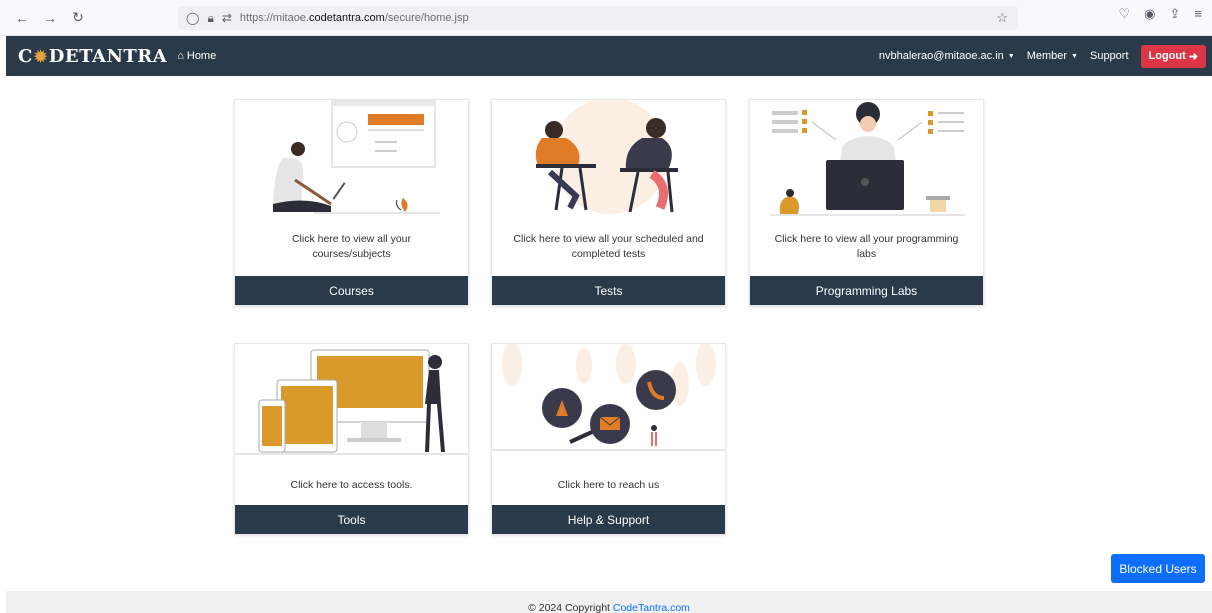  I want to click on help-support-card: Click here to reach us Help & Support, so click(608, 439).